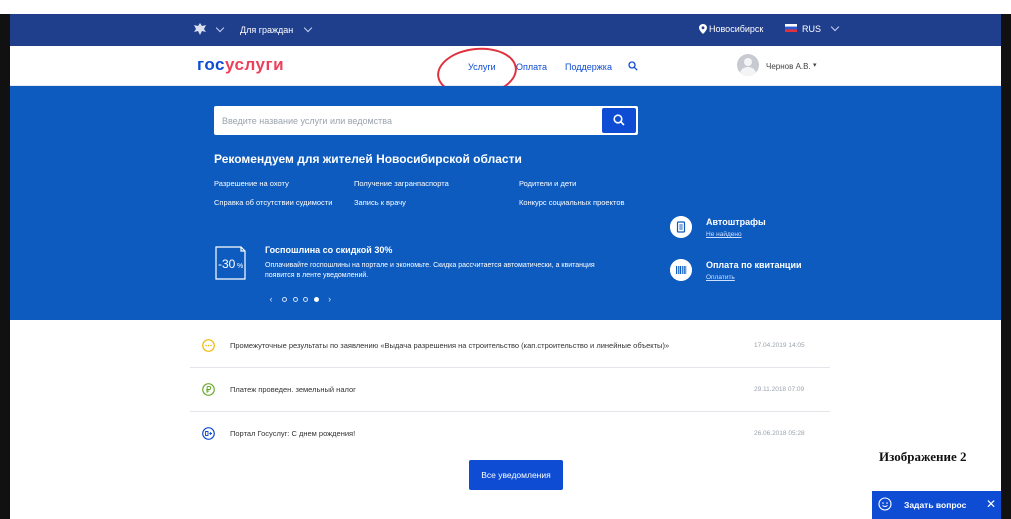 Image resolution: width=1011 pixels, height=519 pixels. I want to click on logo-part-uslugi: услуги, so click(254, 64).